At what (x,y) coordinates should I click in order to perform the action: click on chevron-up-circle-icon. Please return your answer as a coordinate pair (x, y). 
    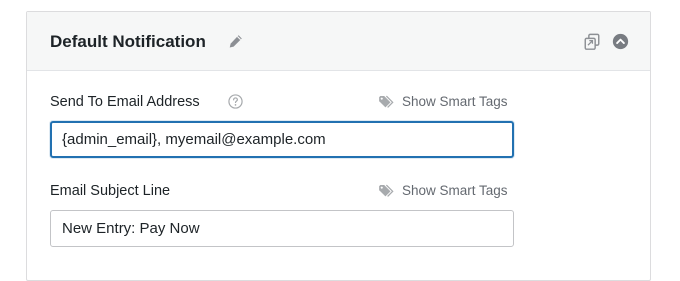
    Looking at the image, I should click on (620, 41).